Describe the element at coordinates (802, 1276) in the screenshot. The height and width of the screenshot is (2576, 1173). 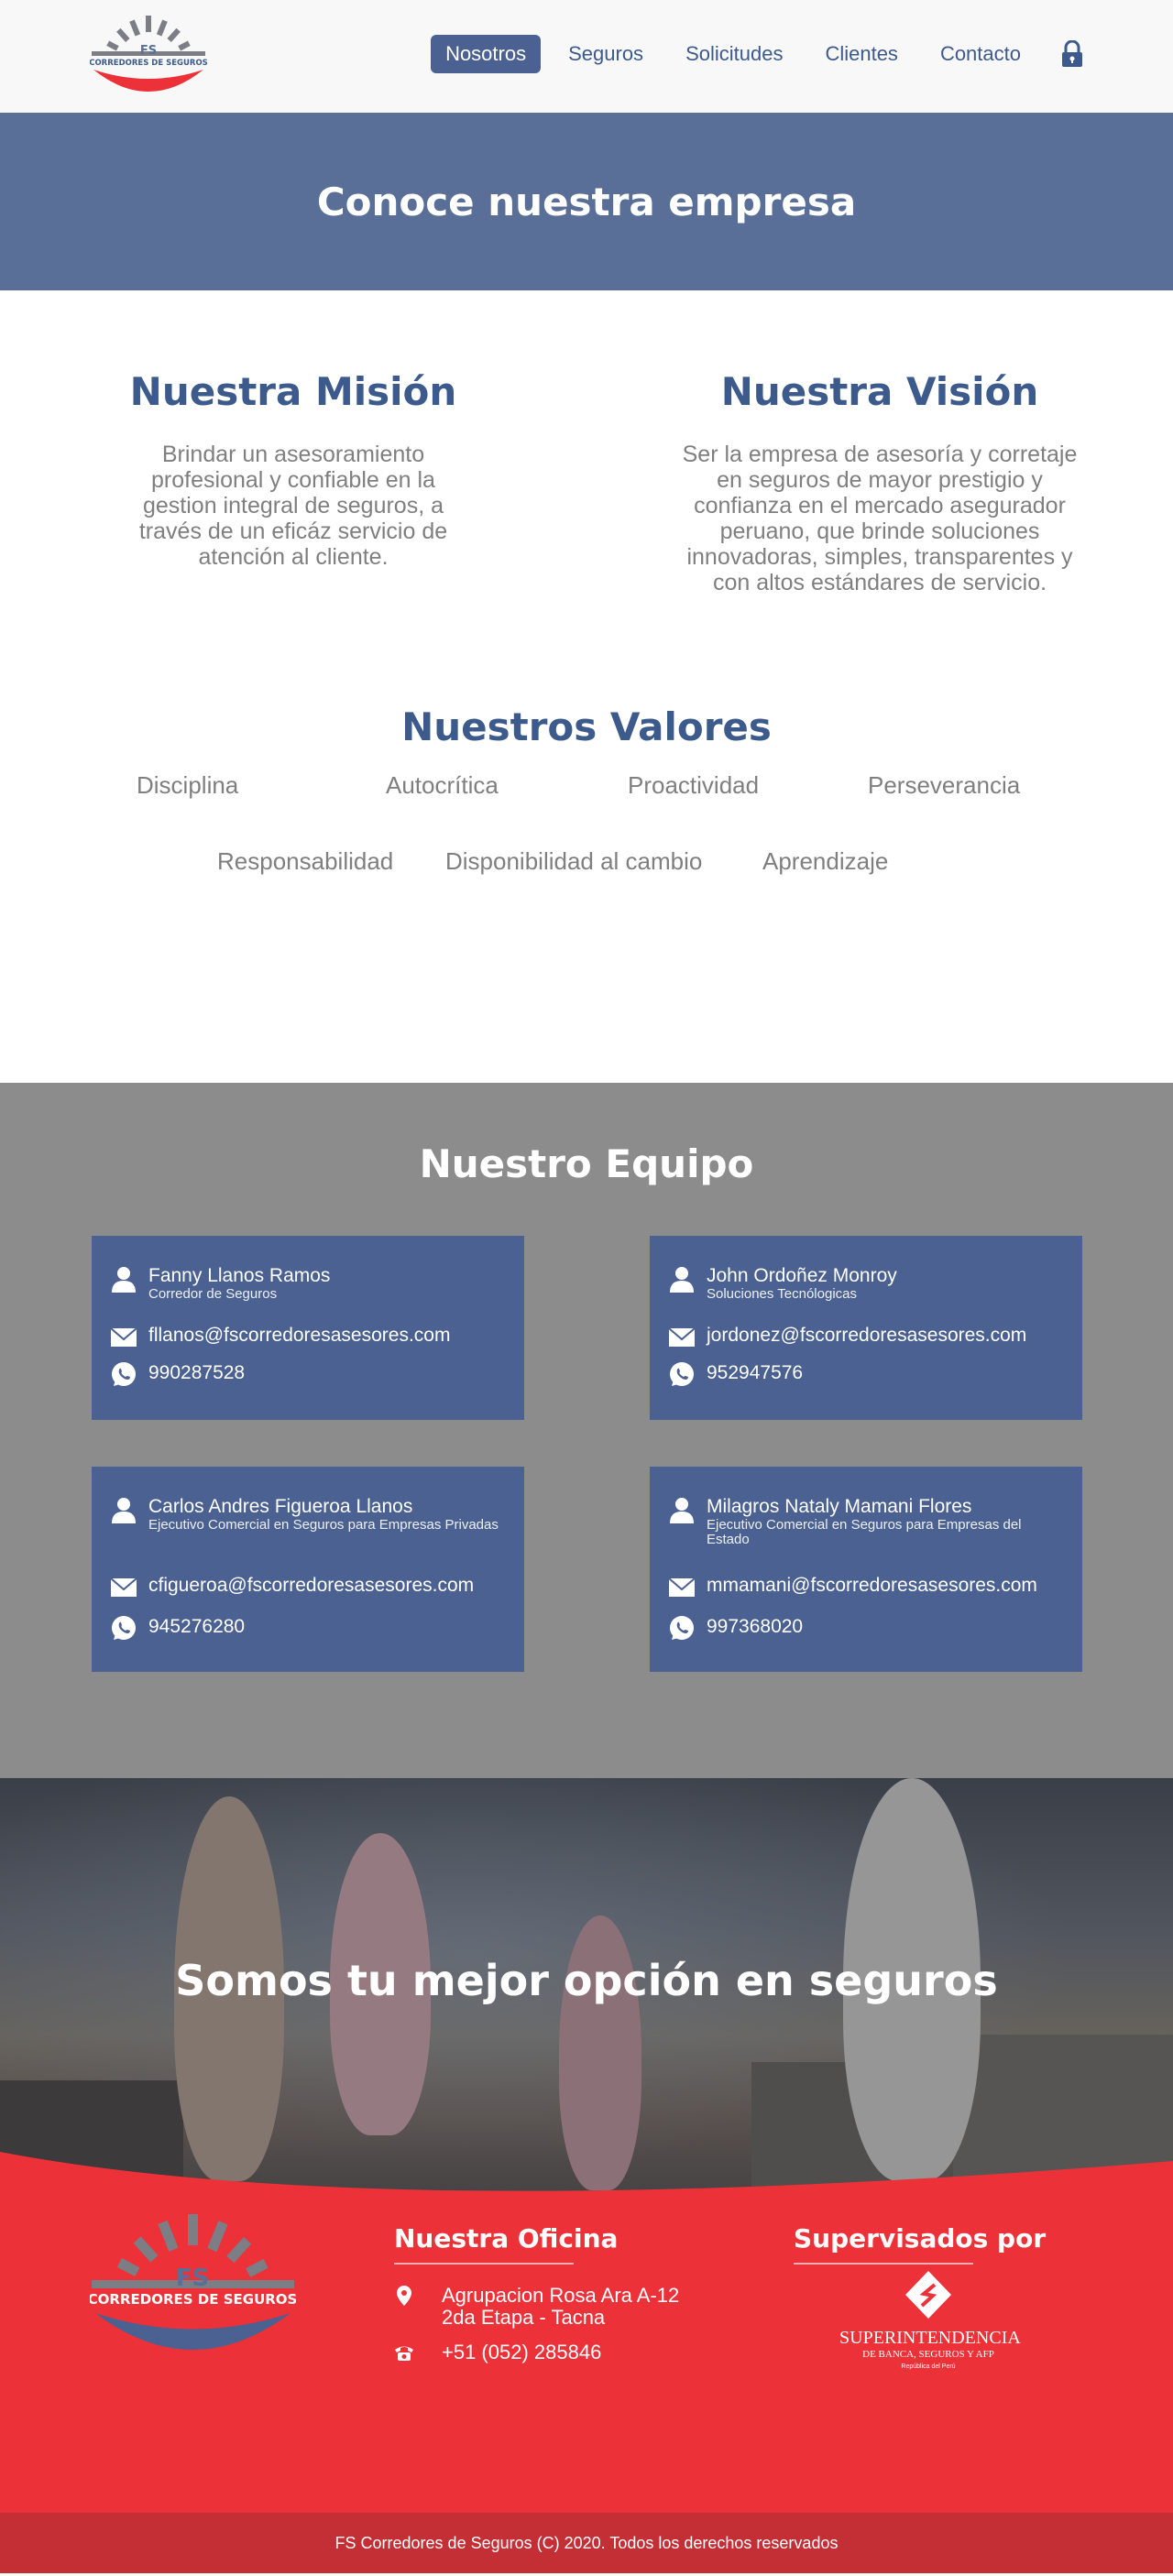
I see `member-name: John Ordoñez Monroy` at that location.